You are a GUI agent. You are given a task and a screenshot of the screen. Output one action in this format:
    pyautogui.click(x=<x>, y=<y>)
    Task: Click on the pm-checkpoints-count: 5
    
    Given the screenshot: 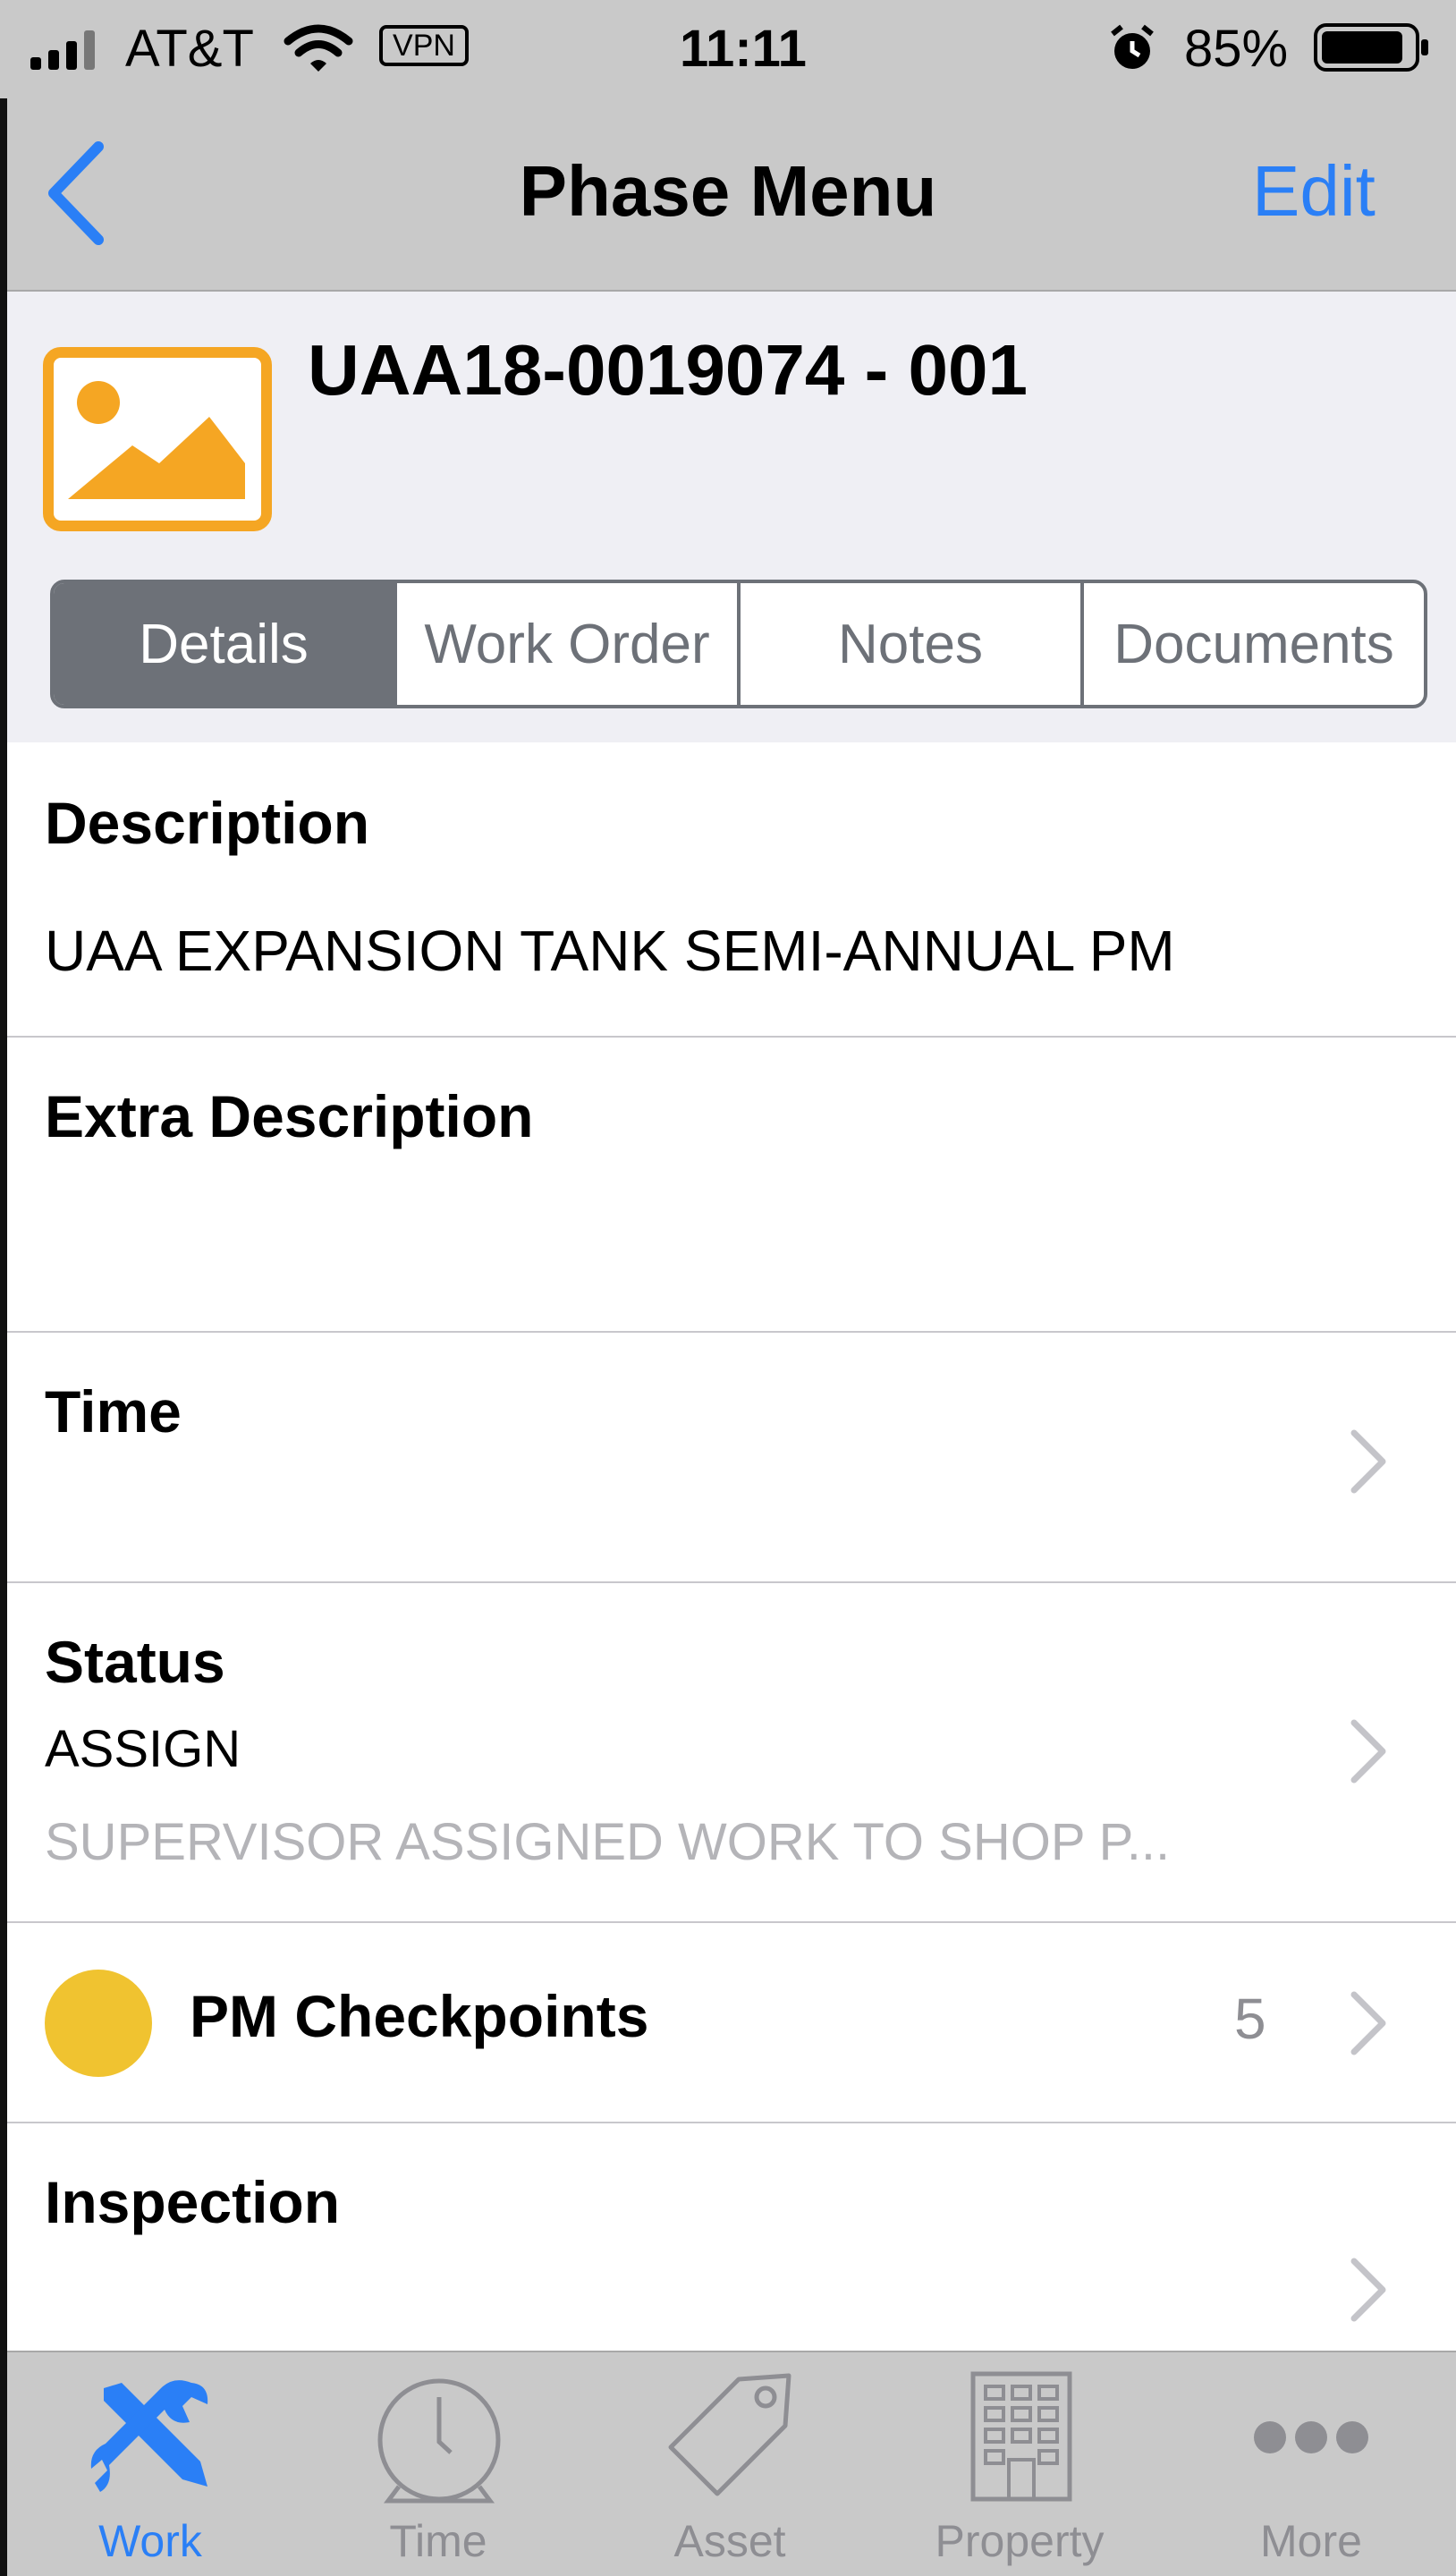 What is the action you would take?
    pyautogui.click(x=1250, y=2019)
    